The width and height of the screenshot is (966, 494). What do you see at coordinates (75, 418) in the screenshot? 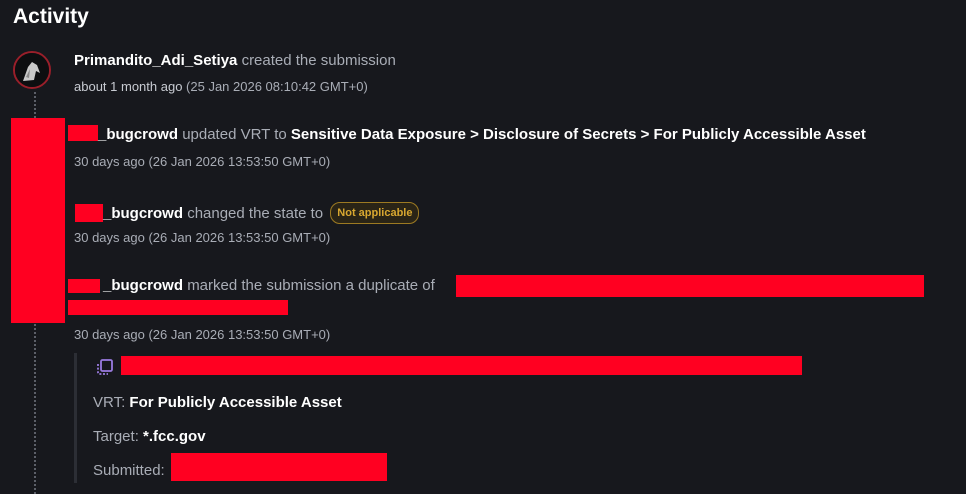
I see `quote-bar` at bounding box center [75, 418].